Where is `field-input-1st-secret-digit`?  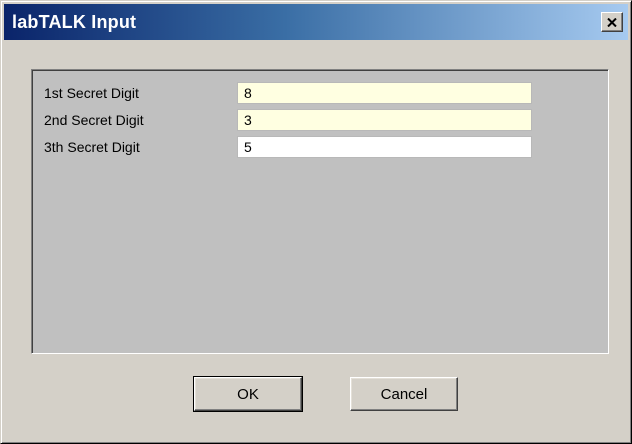 field-input-1st-secret-digit is located at coordinates (384, 93).